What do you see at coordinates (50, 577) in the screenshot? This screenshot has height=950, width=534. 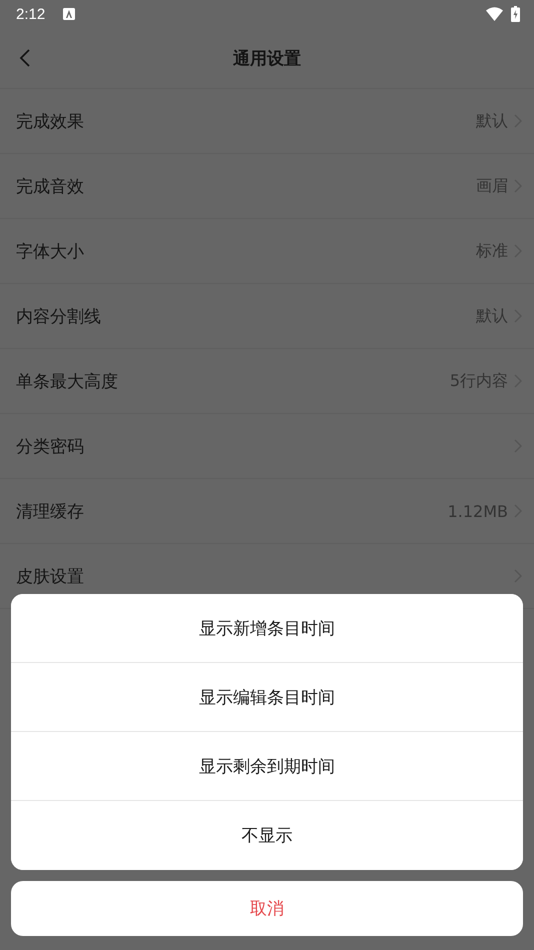 I see `setting-label: 皮肤设置` at bounding box center [50, 577].